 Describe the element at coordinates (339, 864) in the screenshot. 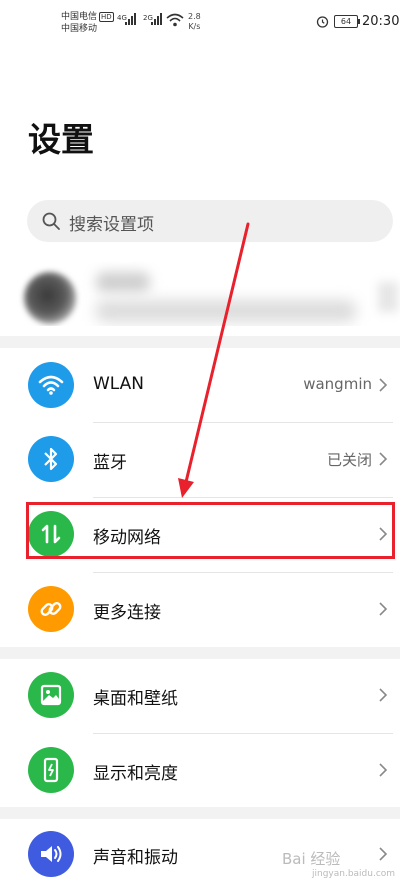

I see `watermark: Bai 经验 jingyan.baidu.com` at that location.